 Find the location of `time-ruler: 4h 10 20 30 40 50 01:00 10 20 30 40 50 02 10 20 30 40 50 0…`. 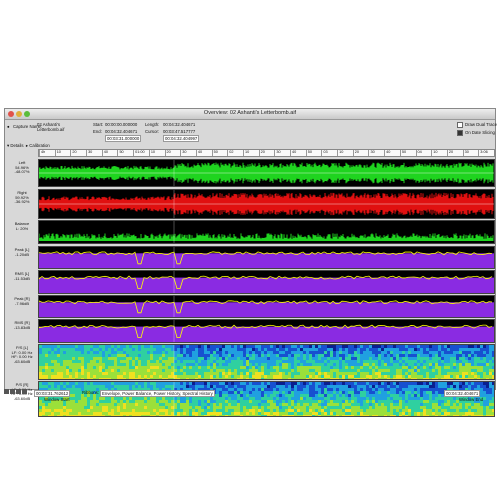

time-ruler: 4h 10 20 30 40 50 01:00 10 20 30 40 50 02 10 20 30 40 50 0… is located at coordinates (266, 153).